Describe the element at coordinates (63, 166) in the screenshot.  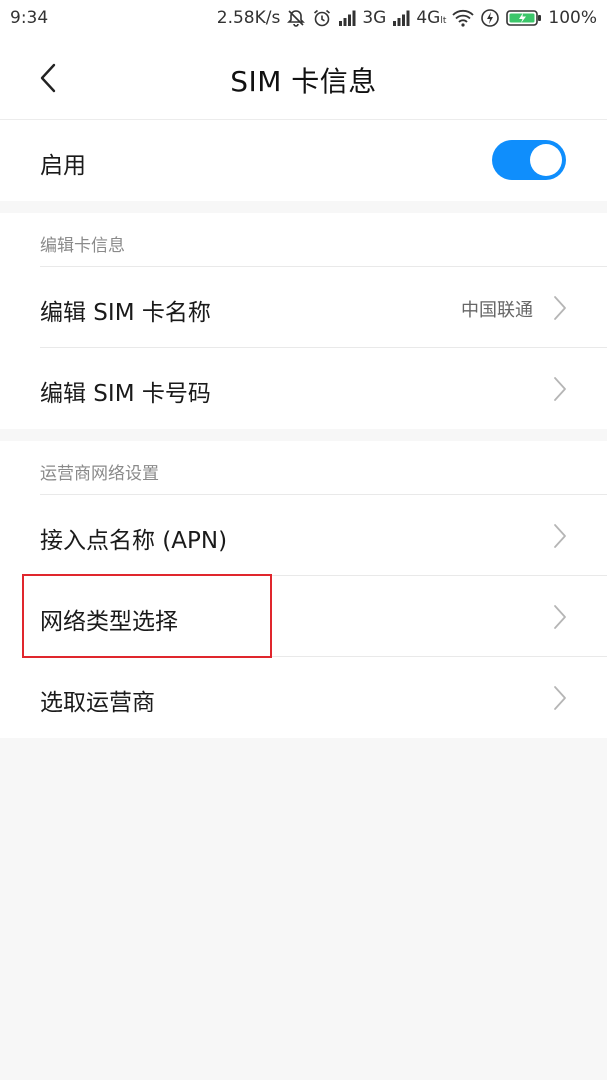
I see `enable-label: 启用` at that location.